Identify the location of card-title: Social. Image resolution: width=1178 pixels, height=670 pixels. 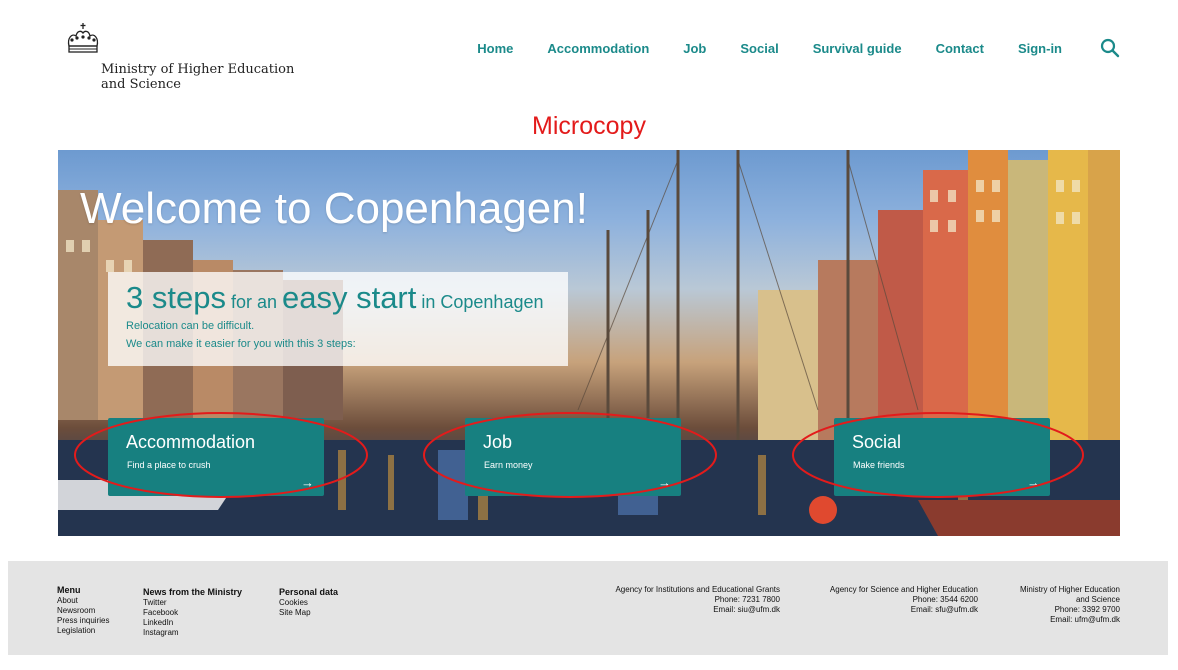
(877, 442).